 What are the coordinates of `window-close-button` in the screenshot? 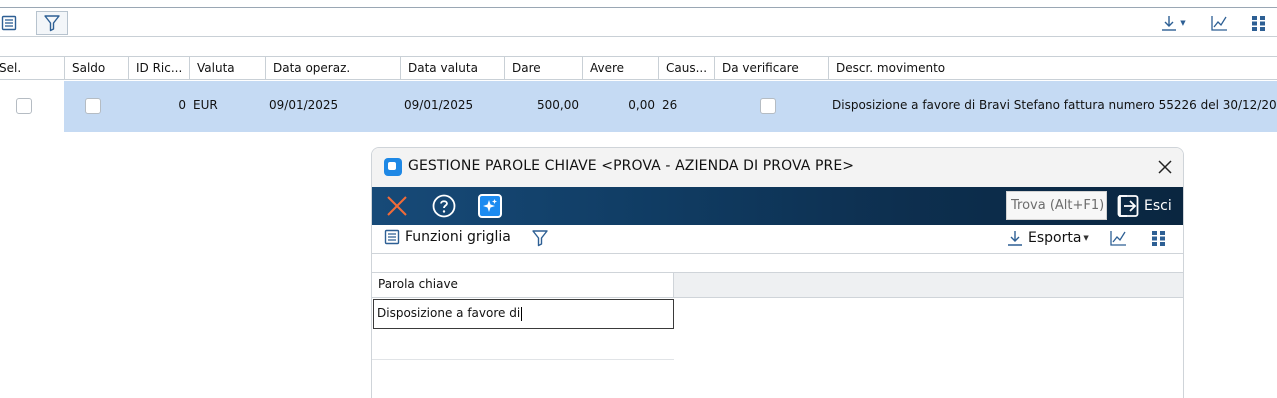 It's located at (1165, 167).